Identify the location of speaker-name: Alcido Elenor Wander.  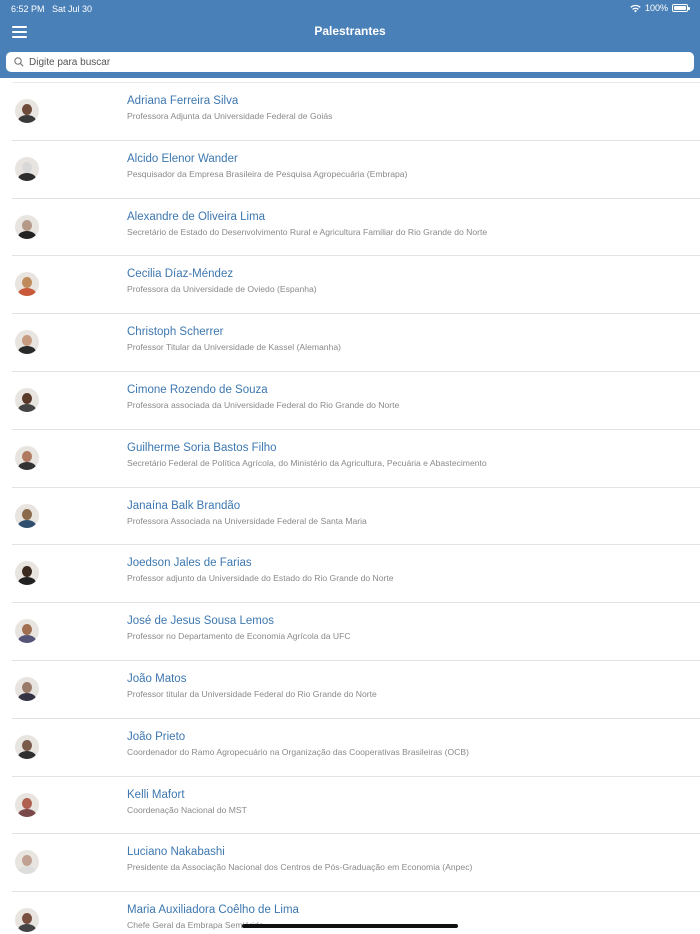
(182, 158).